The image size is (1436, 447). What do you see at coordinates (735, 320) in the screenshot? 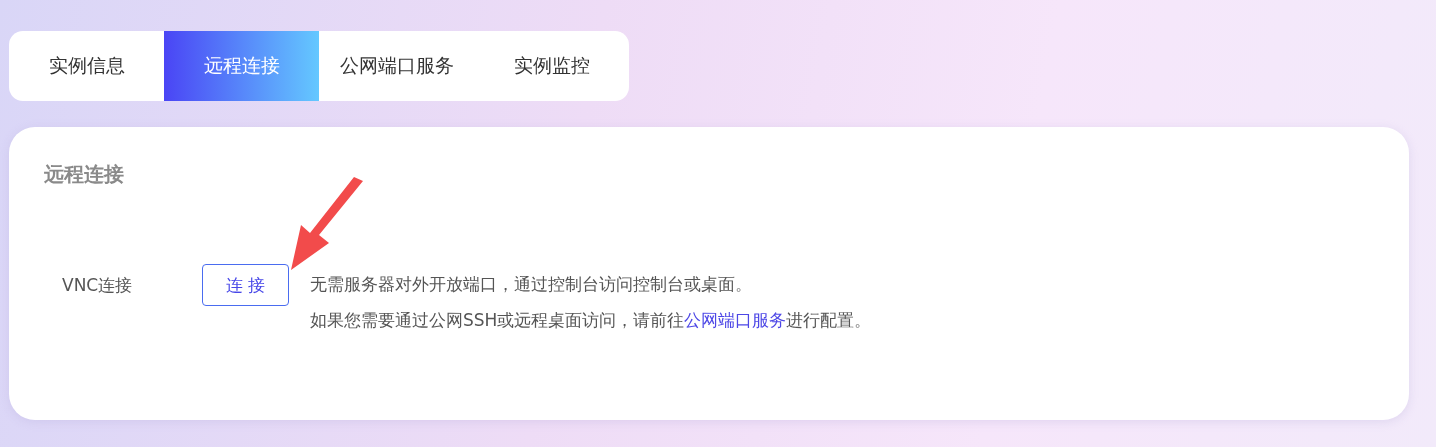
I see `port-service-link: 公网端口服务` at bounding box center [735, 320].